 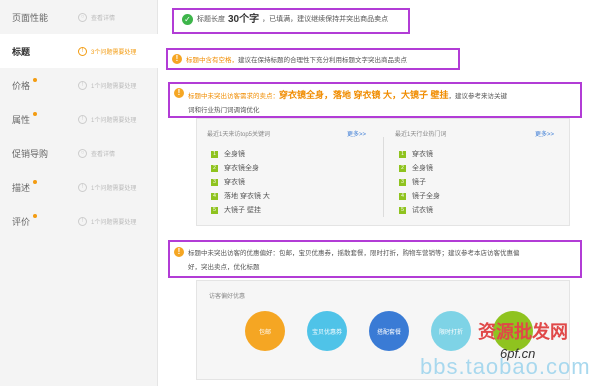 I want to click on preference-flash-sale: 限时打折, so click(x=451, y=331).